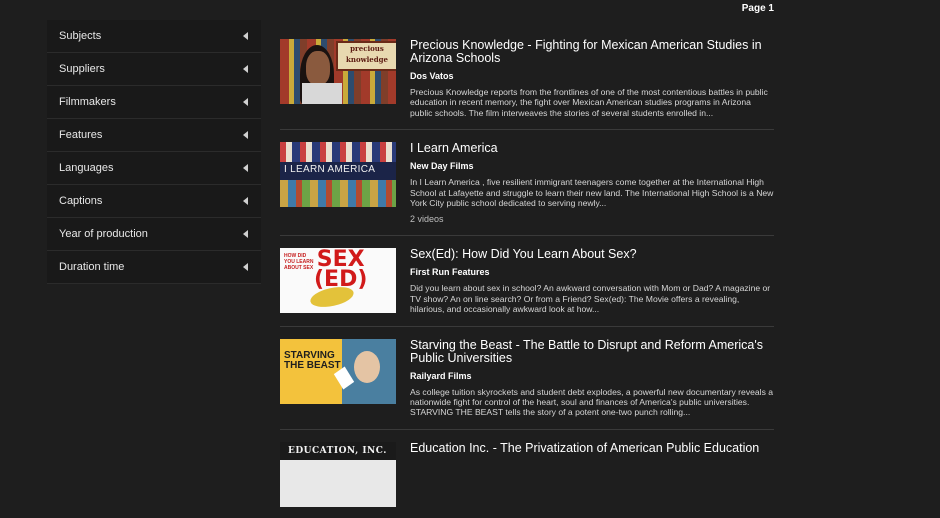  Describe the element at coordinates (337, 450) in the screenshot. I see `thumbnail-title: EDUCATION, INC.` at that location.